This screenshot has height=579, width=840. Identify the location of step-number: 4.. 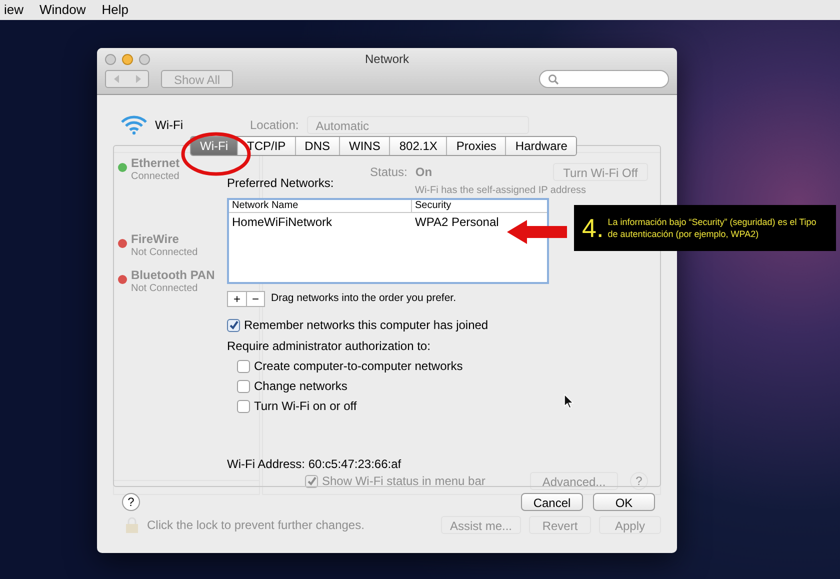
(593, 228).